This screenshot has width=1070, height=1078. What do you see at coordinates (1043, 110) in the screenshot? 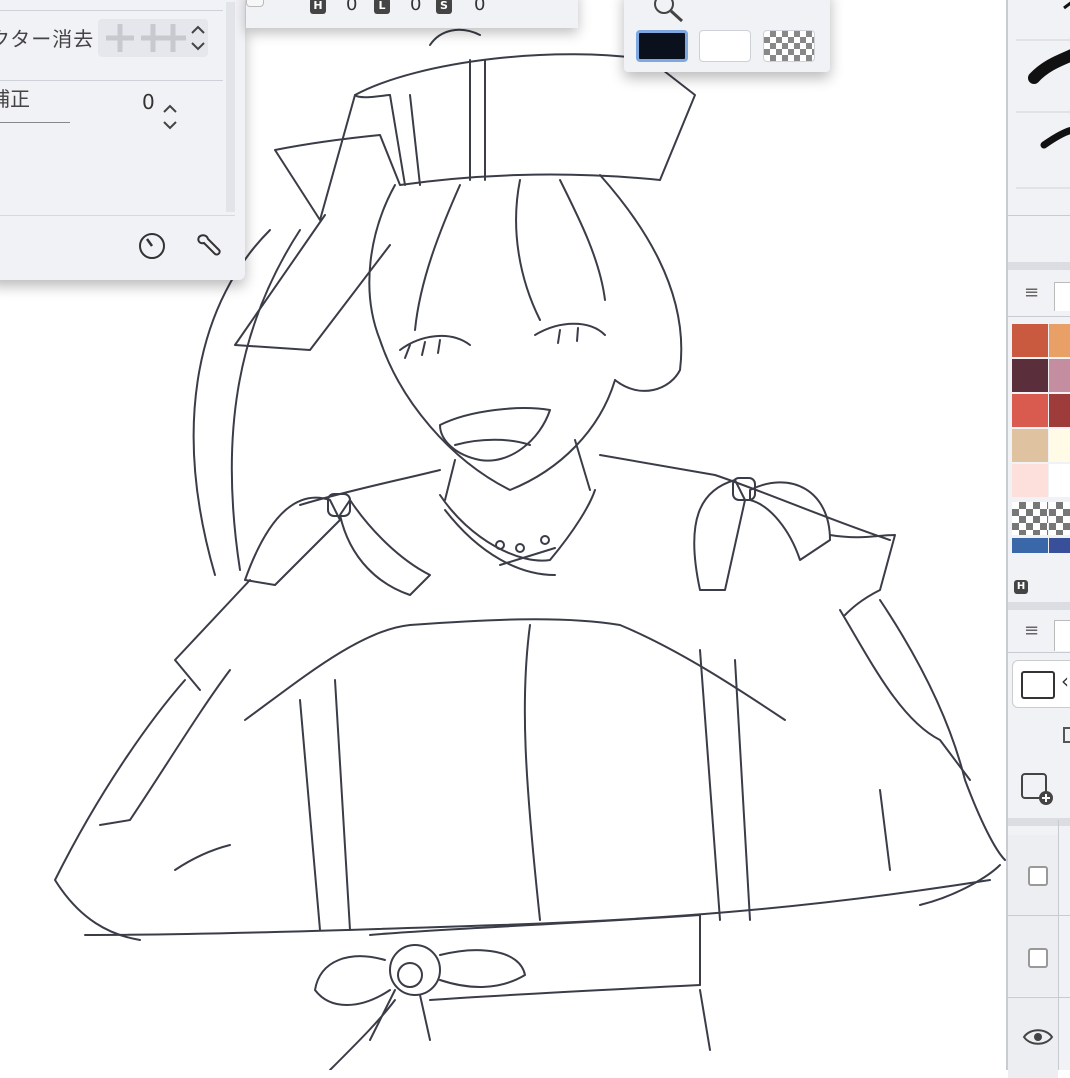
I see `brush-preview-list` at bounding box center [1043, 110].